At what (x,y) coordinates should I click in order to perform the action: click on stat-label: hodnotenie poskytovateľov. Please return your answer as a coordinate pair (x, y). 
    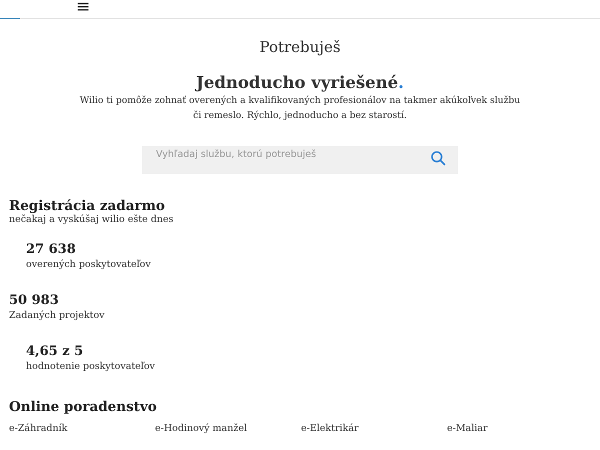
    Looking at the image, I should click on (91, 366).